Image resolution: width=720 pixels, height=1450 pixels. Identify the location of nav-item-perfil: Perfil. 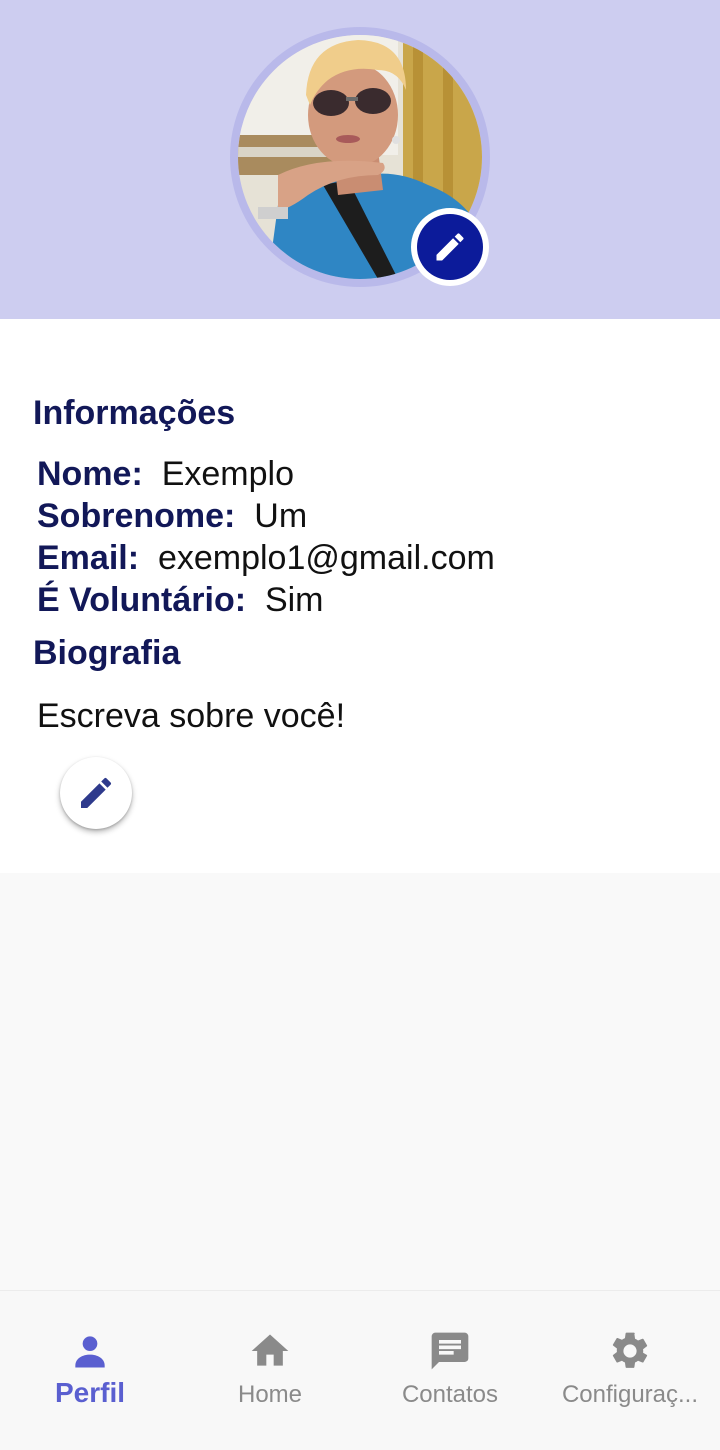
(90, 1370).